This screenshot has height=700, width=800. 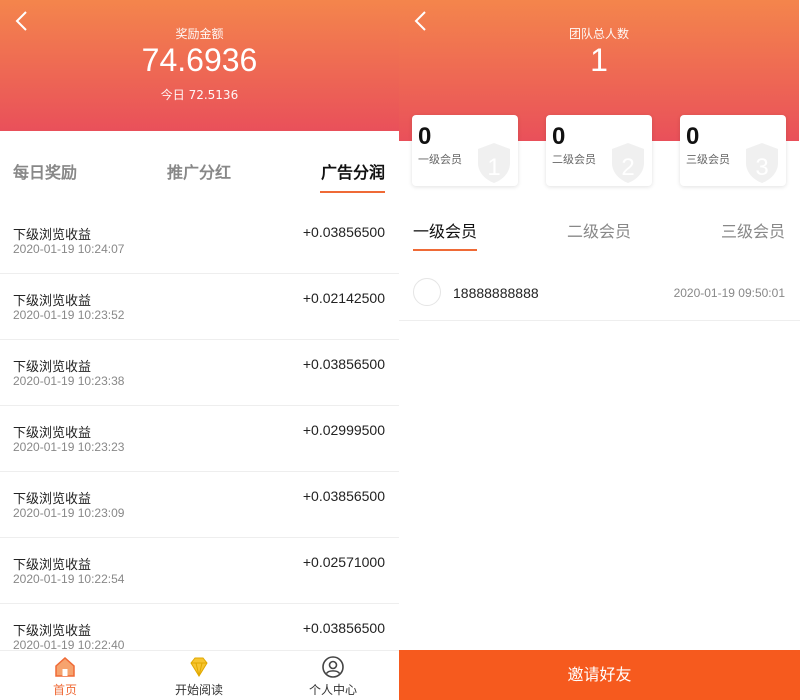 What do you see at coordinates (425, 136) in the screenshot?
I see `level1-member-count: 0` at bounding box center [425, 136].